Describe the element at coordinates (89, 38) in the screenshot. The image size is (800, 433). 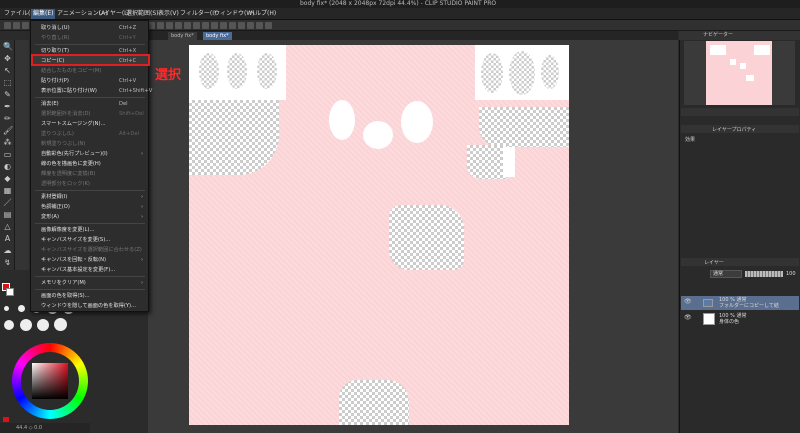
I see `edit-menu-item: やり直し(R) Ctrl+Y` at that location.